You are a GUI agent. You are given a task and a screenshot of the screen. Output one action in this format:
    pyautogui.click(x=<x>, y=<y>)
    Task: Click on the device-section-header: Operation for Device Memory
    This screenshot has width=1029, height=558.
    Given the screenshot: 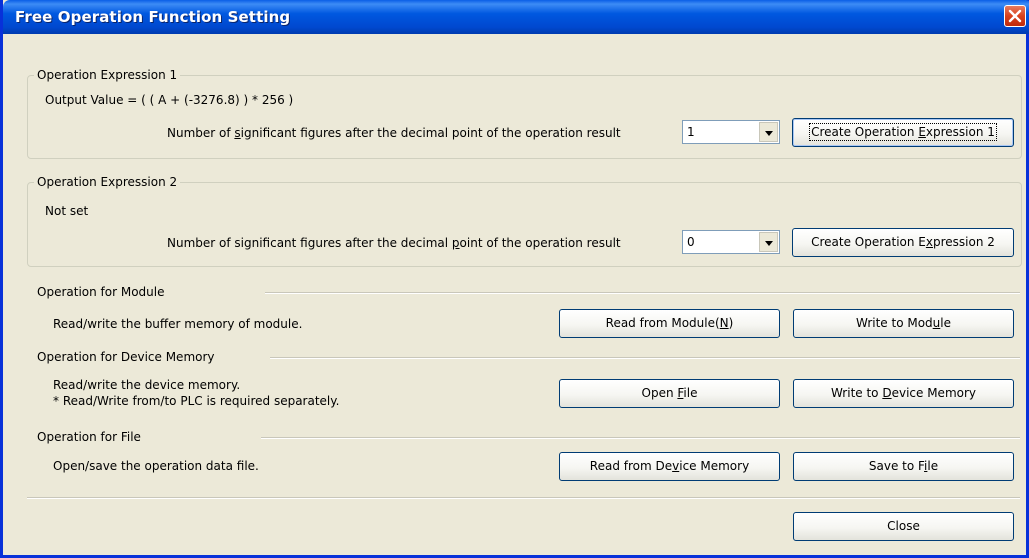 What is the action you would take?
    pyautogui.click(x=126, y=357)
    